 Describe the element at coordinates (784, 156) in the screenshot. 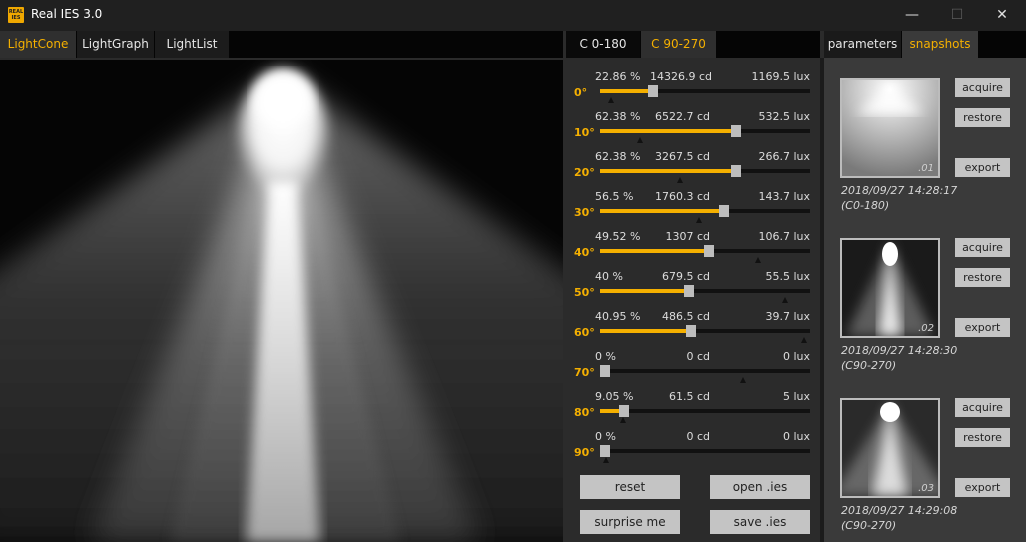

I see `lux-readout: 266.7 lux` at that location.